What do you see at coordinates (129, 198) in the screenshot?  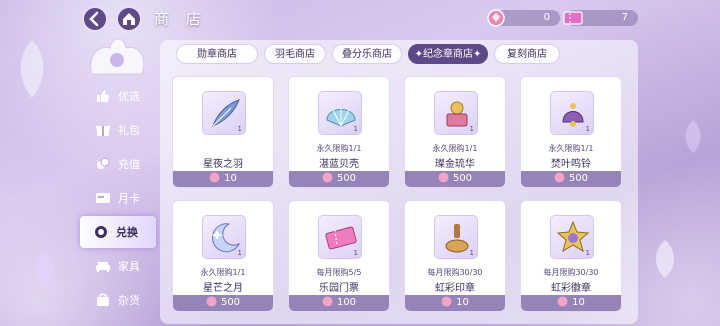 I see `sidebar-item-label: 月卡` at bounding box center [129, 198].